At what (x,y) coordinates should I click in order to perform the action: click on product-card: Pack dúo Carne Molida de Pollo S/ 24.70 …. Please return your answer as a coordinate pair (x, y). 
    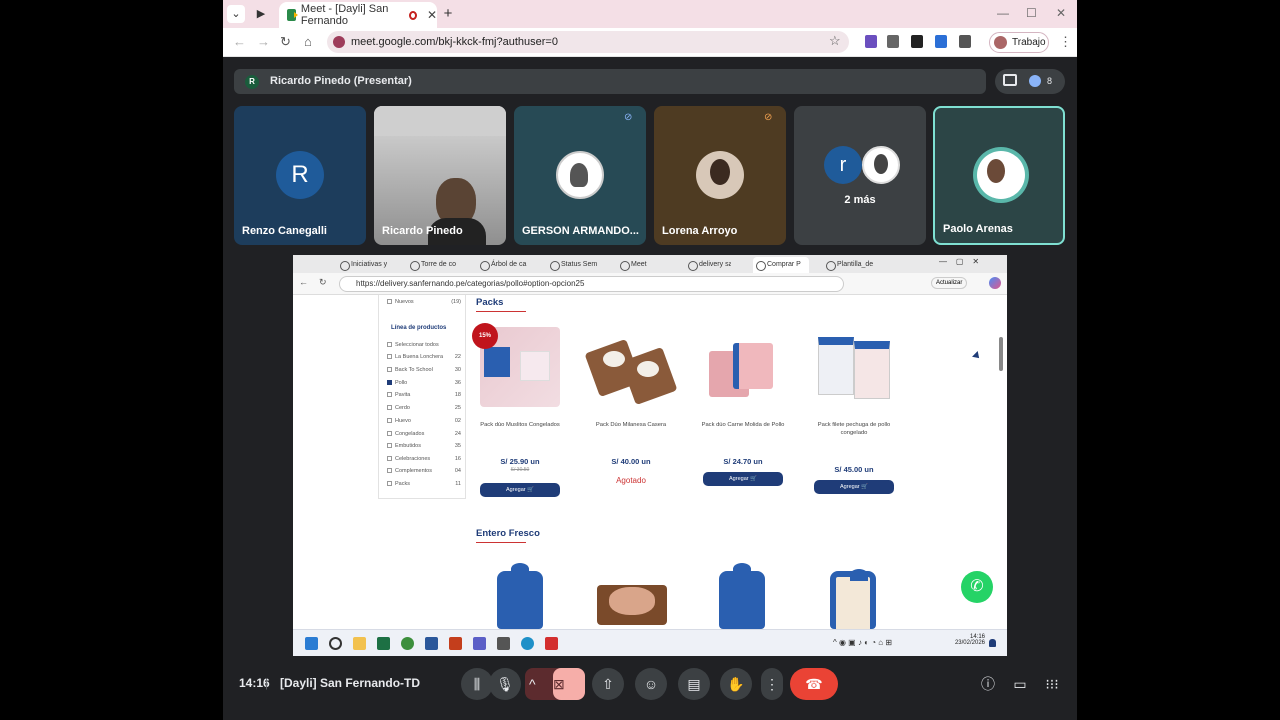
    Looking at the image, I should click on (743, 414).